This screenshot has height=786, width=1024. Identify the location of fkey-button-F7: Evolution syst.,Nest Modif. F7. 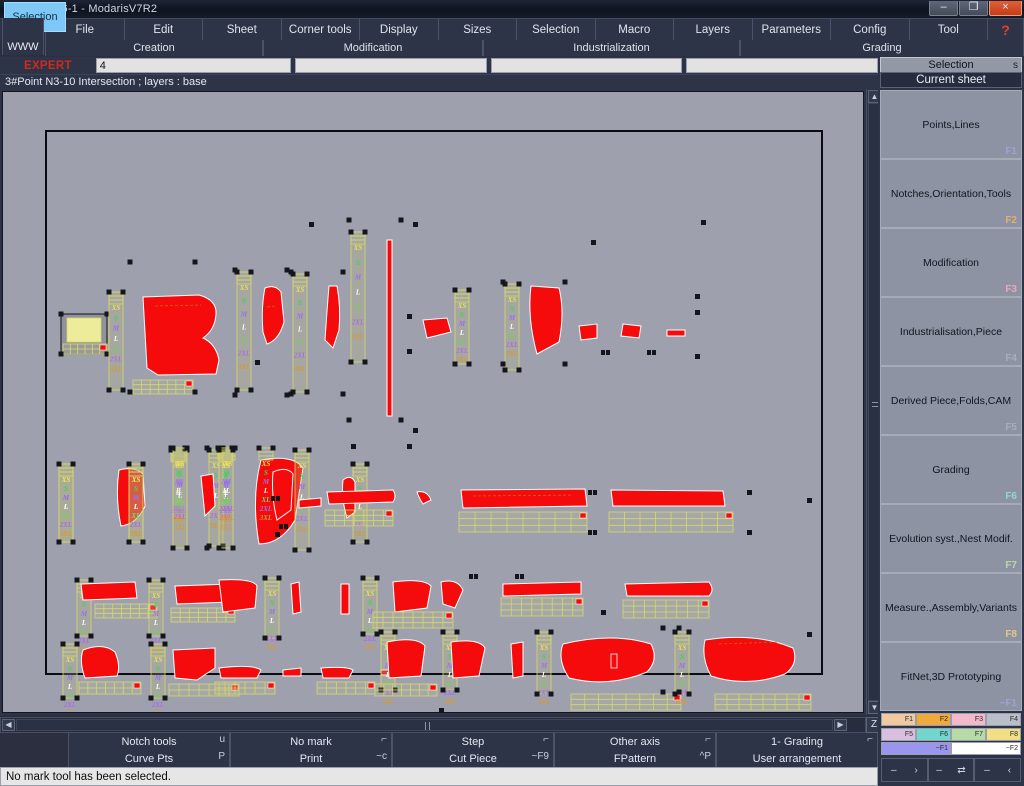
(951, 538).